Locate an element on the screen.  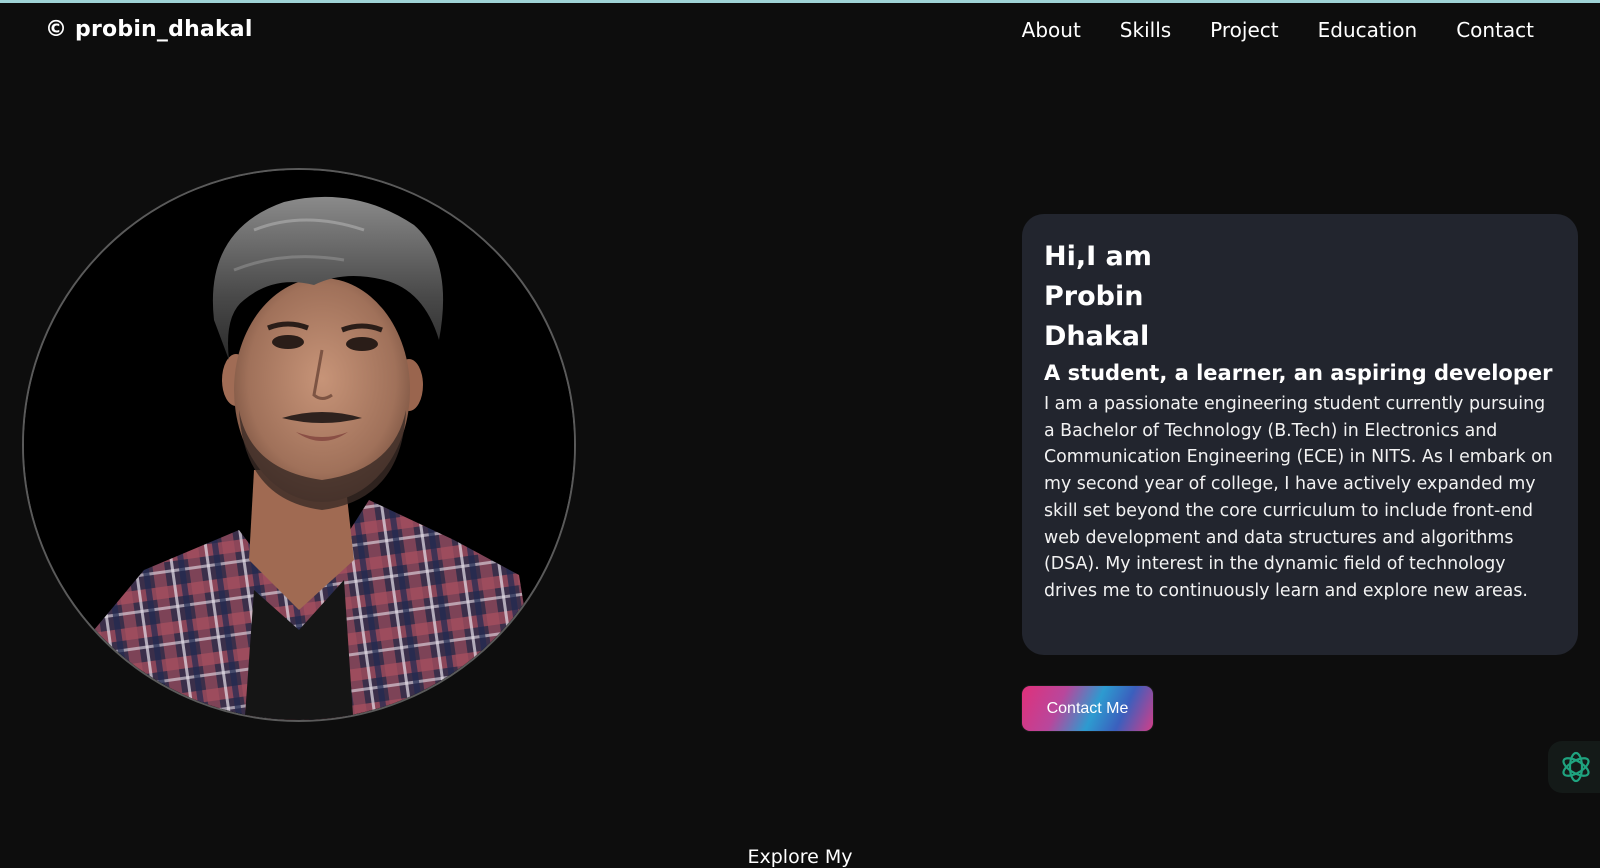
openai-logo-icon is located at coordinates (1576, 767).